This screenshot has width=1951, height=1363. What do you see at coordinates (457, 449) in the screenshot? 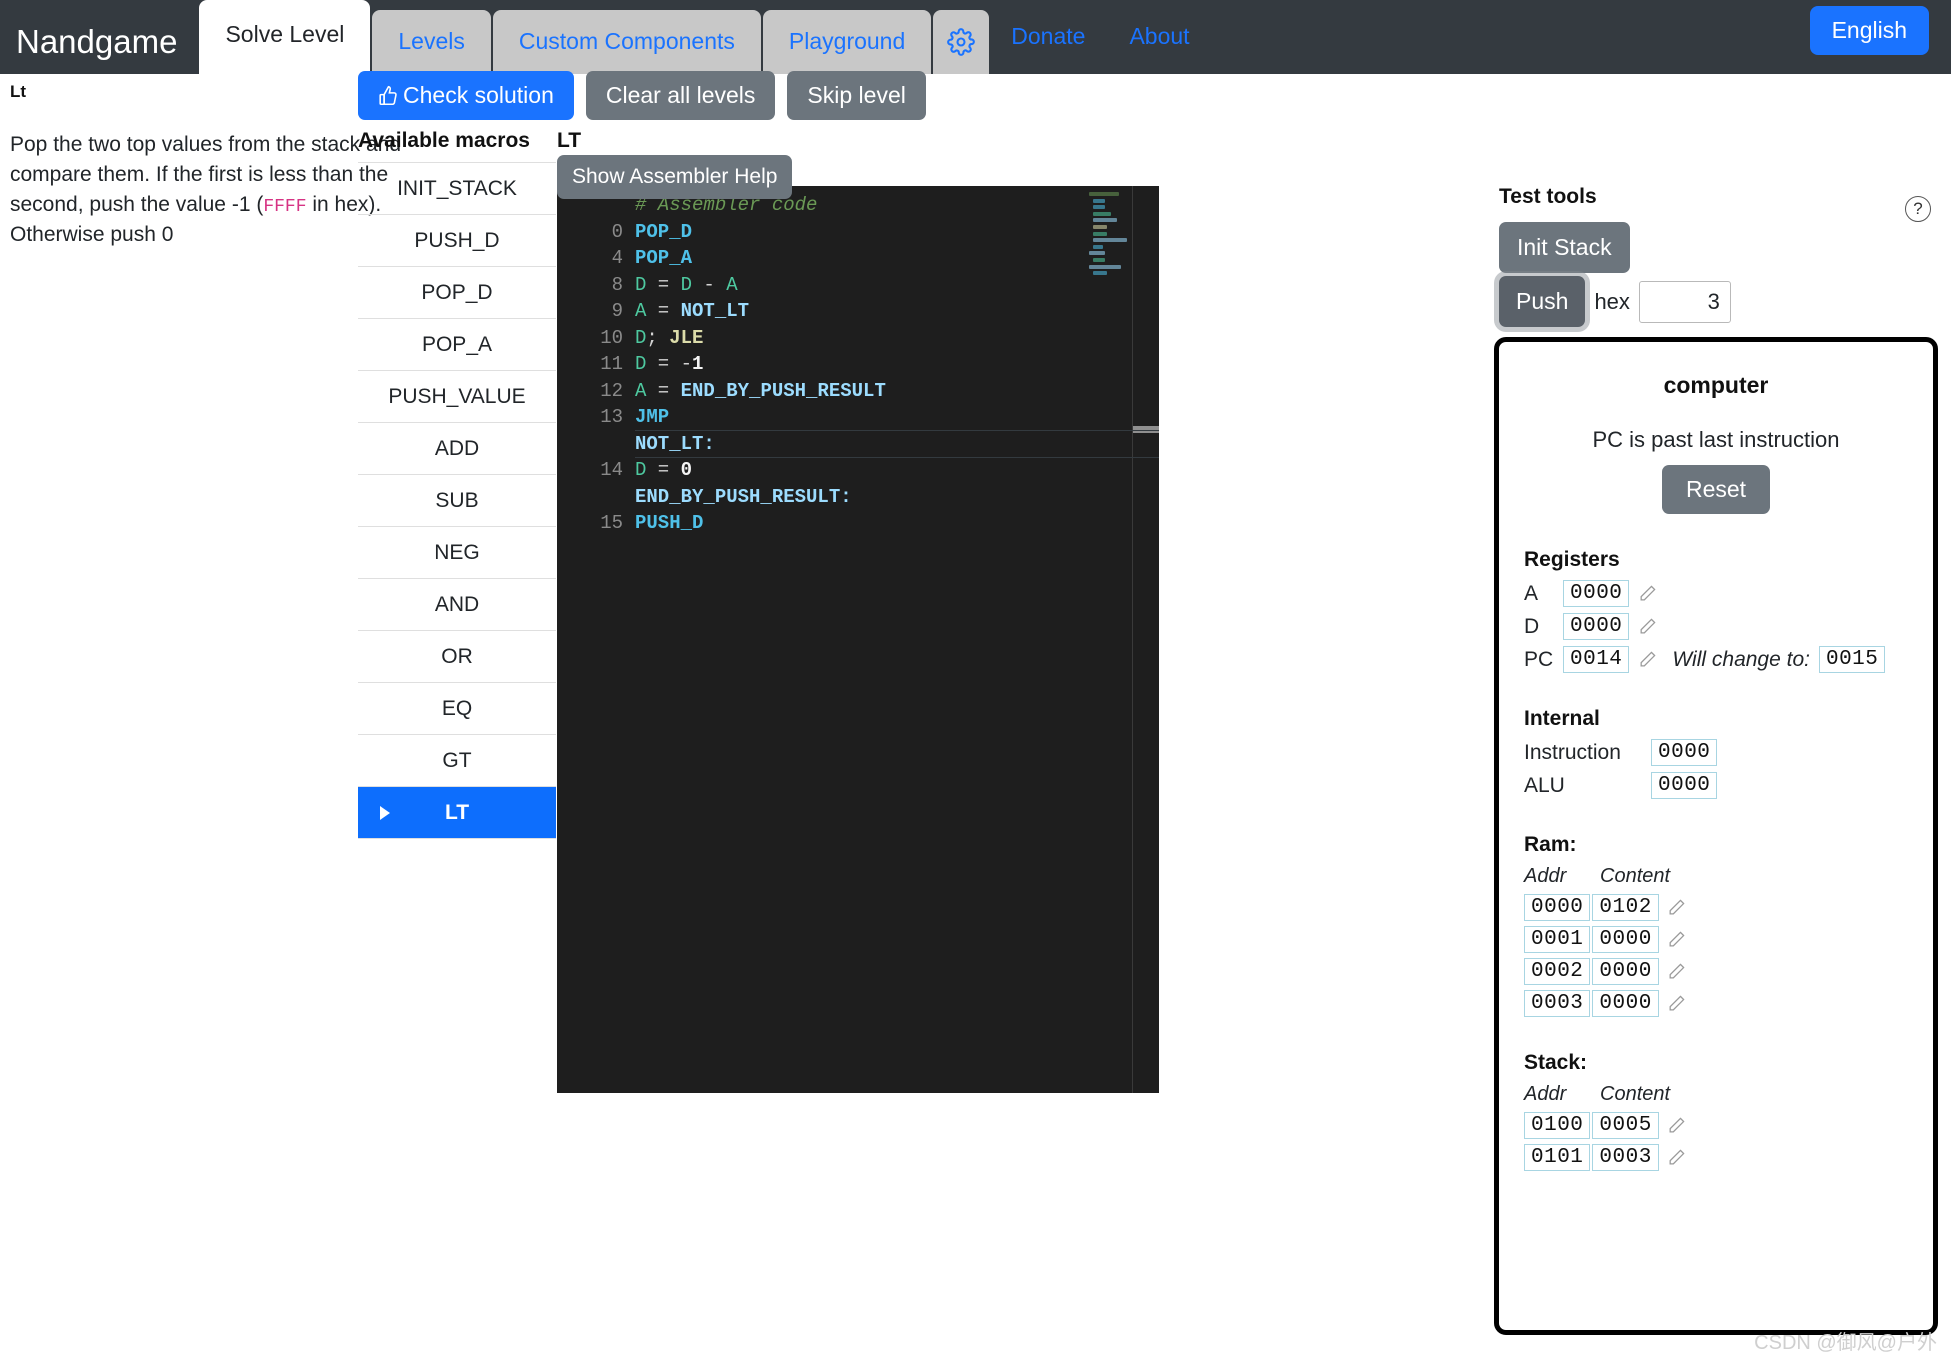
I see `macro-item-add: ADD` at bounding box center [457, 449].